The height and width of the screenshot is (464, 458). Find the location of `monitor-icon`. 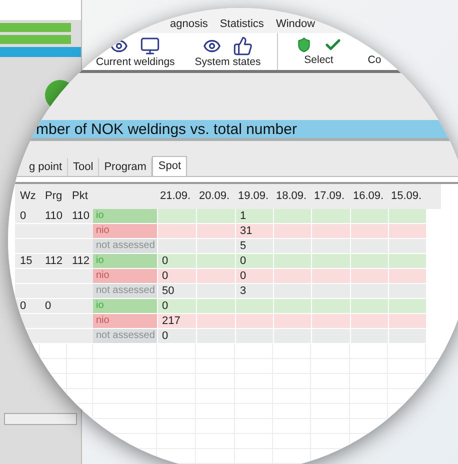

monitor-icon is located at coordinates (150, 46).